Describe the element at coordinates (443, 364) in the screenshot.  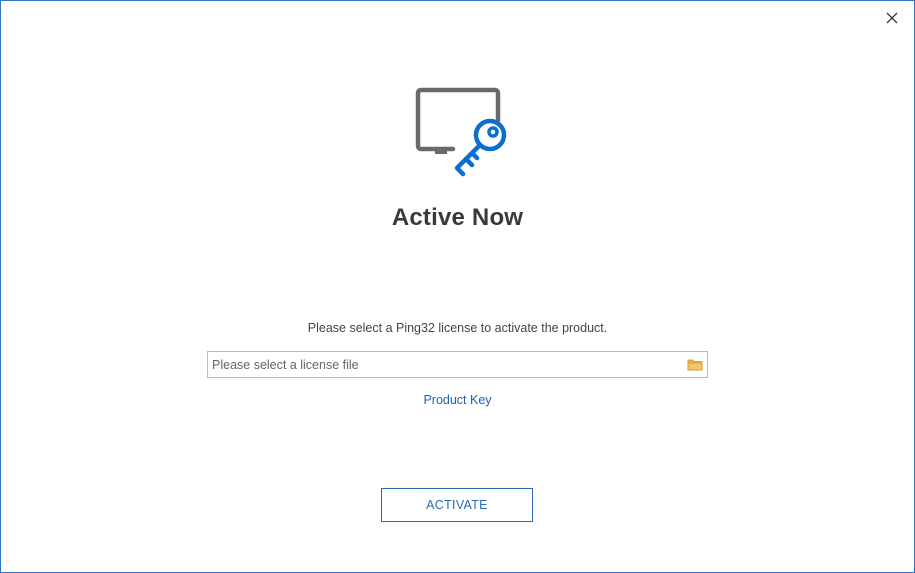
I see `license-file-input` at that location.